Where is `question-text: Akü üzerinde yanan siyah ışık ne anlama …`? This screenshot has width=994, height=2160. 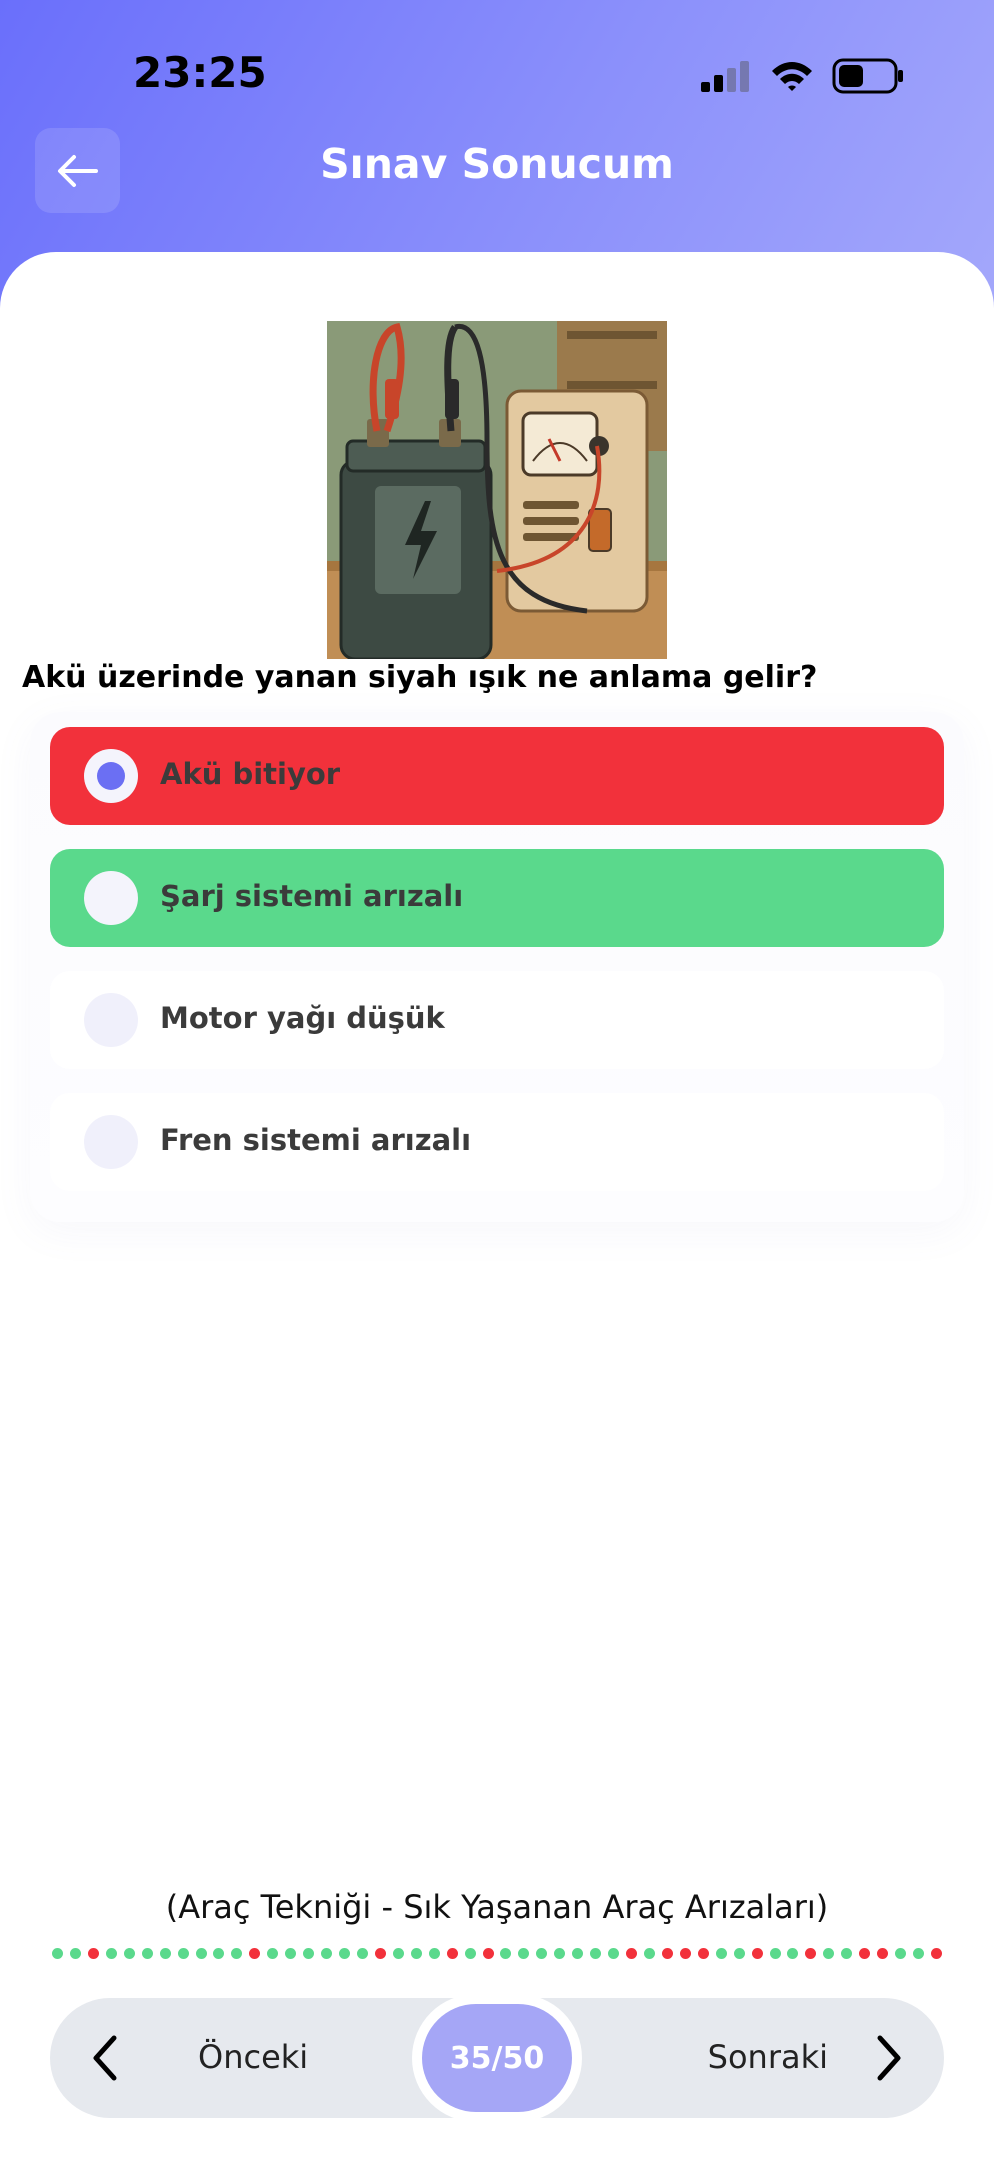
question-text: Akü üzerinde yanan siyah ışık ne anlama … is located at coordinates (420, 677).